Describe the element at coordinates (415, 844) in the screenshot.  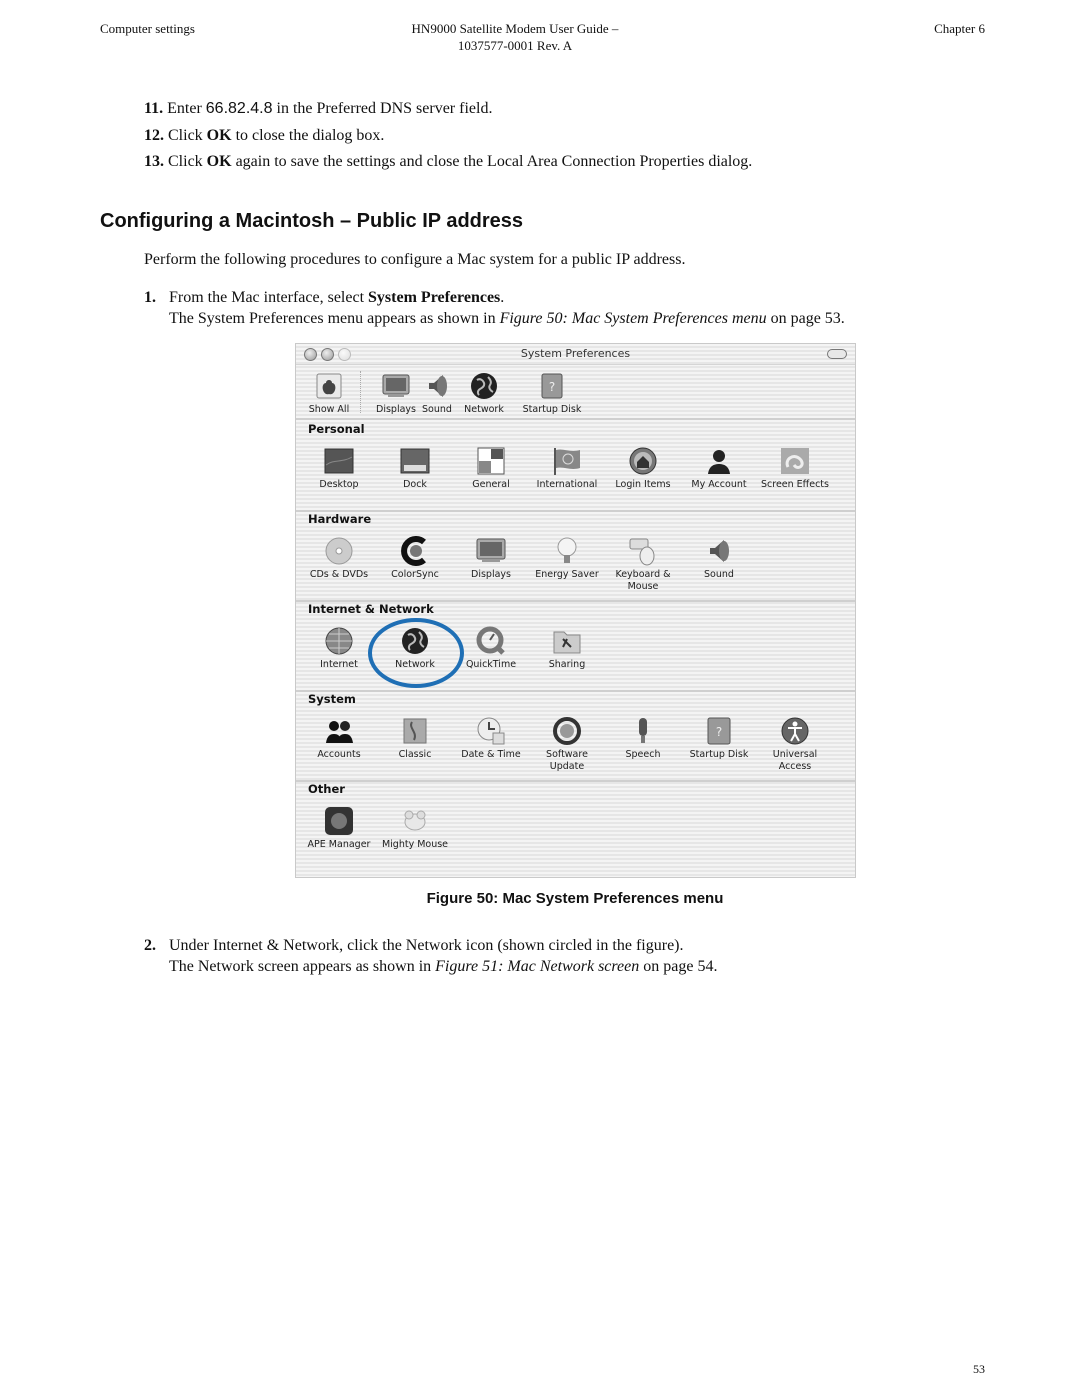
I see `pref-label: Mighty Mouse` at that location.